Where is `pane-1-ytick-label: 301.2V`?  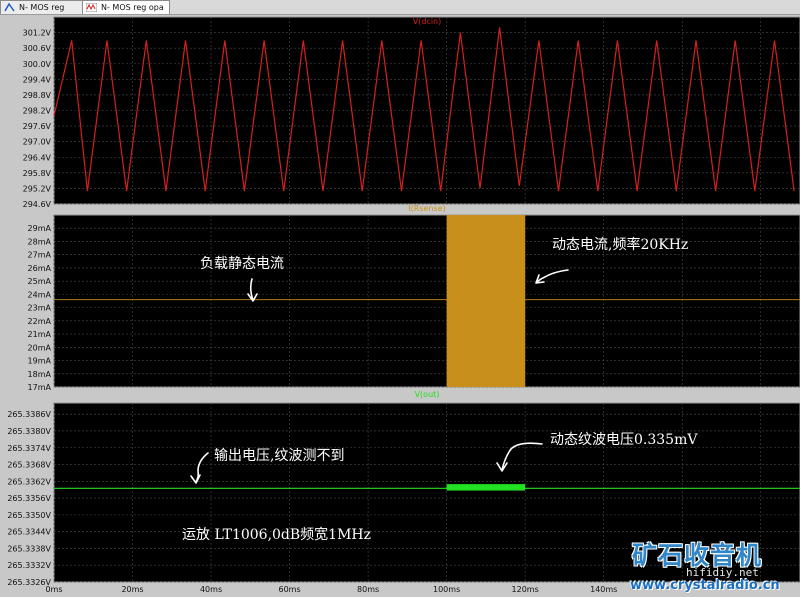 pane-1-ytick-label: 301.2V is located at coordinates (37, 33).